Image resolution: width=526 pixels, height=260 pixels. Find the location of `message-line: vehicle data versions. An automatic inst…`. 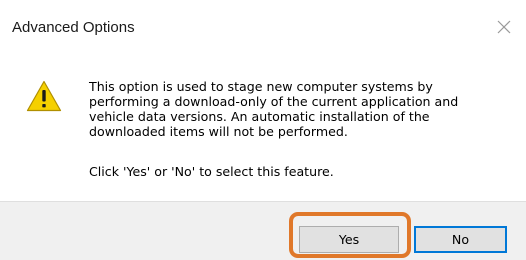

message-line: vehicle data versions. An automatic inst… is located at coordinates (259, 116).